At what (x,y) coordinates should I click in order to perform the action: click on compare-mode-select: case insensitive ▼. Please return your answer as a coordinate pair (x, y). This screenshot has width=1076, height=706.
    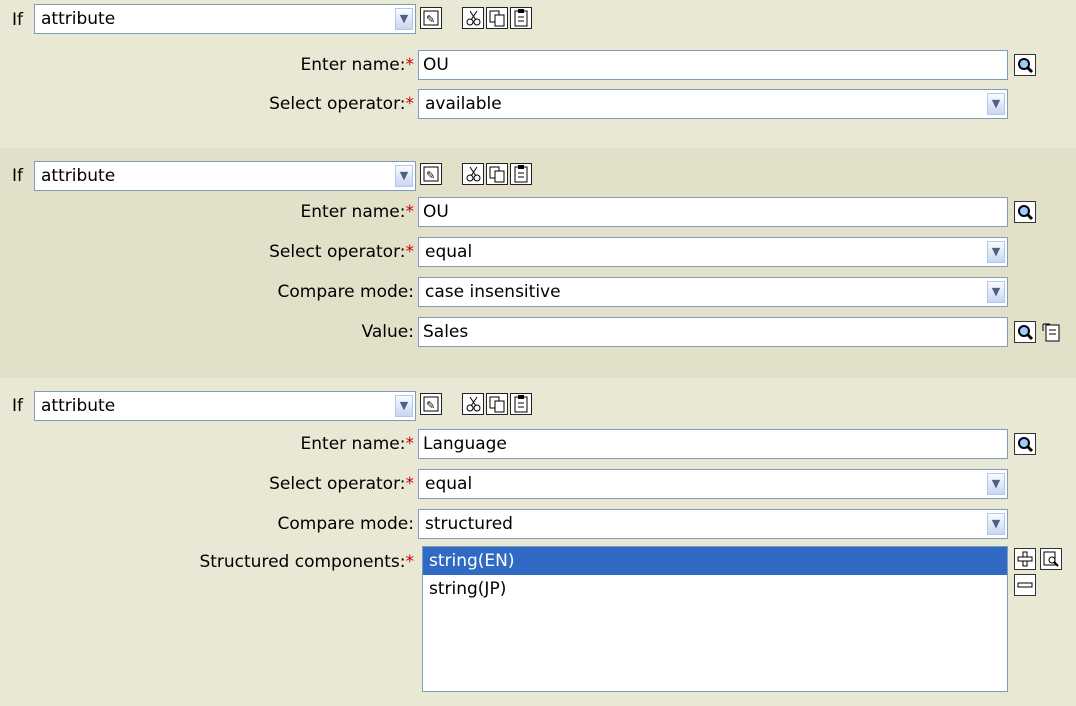
    Looking at the image, I should click on (713, 292).